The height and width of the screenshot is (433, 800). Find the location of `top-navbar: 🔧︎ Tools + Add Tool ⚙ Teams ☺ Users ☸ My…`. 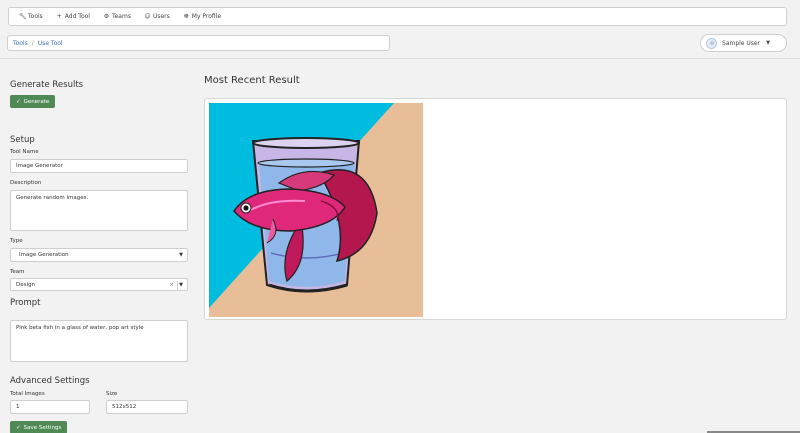

top-navbar: 🔧︎ Tools + Add Tool ⚙ Teams ☺ Users ☸ My… is located at coordinates (397, 16).